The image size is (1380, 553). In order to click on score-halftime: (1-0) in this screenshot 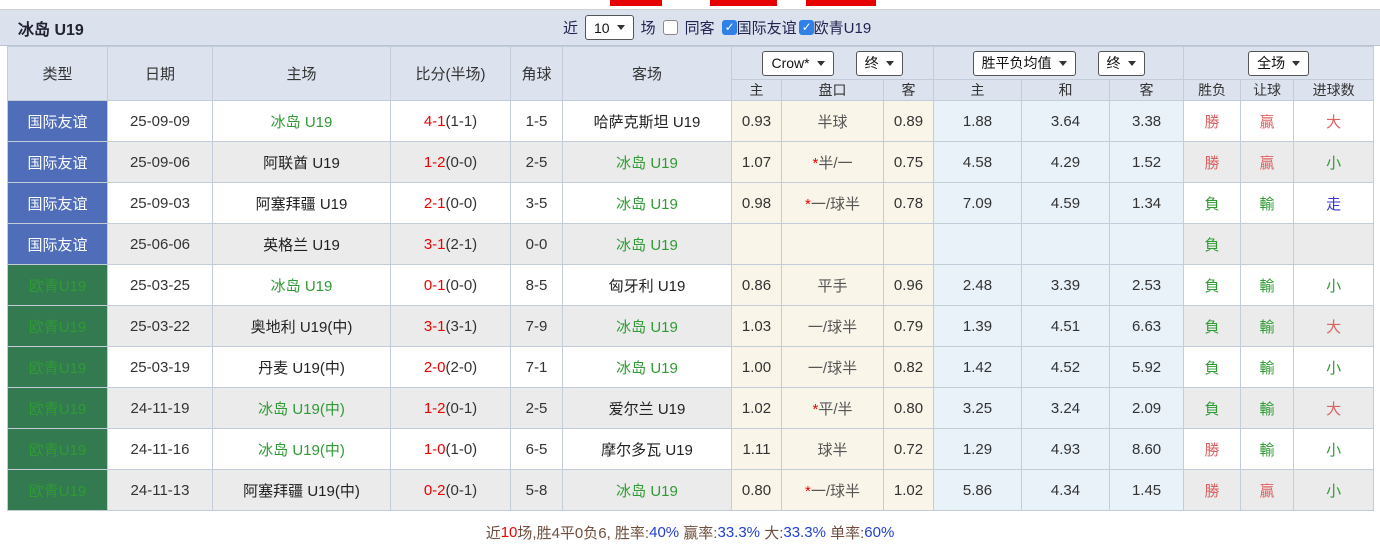, I will do `click(461, 449)`.